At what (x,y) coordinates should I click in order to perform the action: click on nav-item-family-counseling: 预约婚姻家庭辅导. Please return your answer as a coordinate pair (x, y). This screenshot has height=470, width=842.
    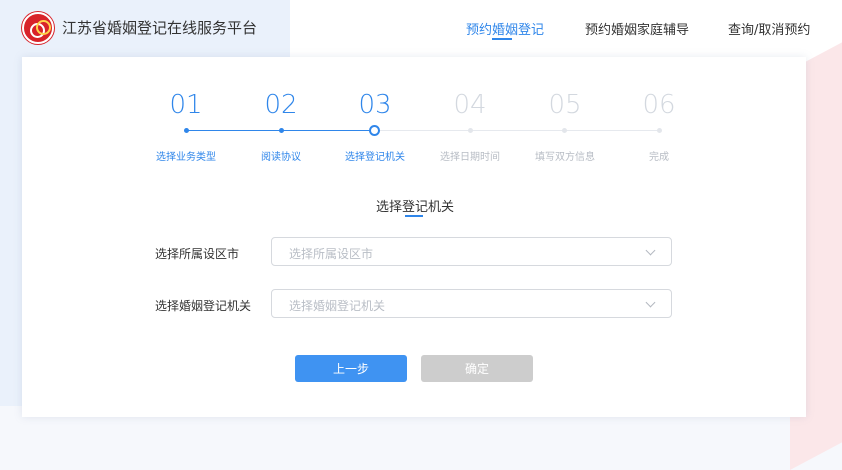
    Looking at the image, I should click on (637, 28).